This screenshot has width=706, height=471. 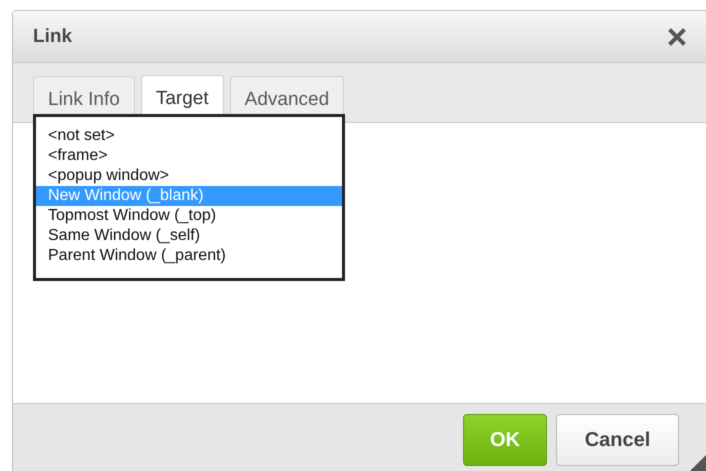 What do you see at coordinates (189, 136) in the screenshot?
I see `list-option: <not set>` at bounding box center [189, 136].